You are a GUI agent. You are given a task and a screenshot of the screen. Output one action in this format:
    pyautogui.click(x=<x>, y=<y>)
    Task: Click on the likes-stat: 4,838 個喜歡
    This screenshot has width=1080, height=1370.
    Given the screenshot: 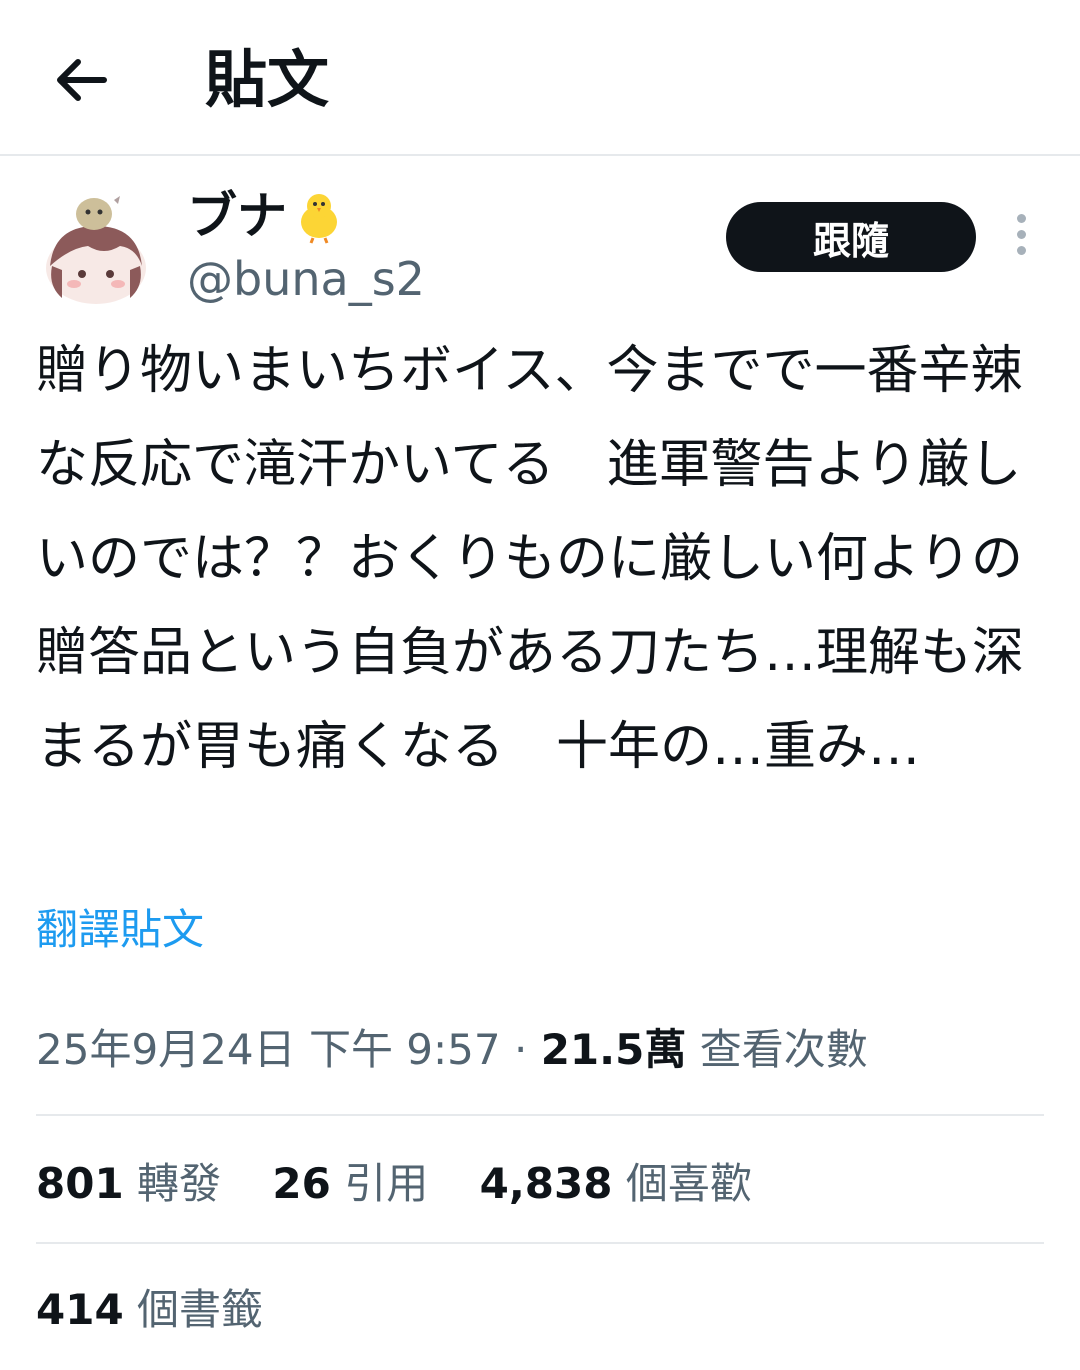 What is the action you would take?
    pyautogui.click(x=616, y=1184)
    